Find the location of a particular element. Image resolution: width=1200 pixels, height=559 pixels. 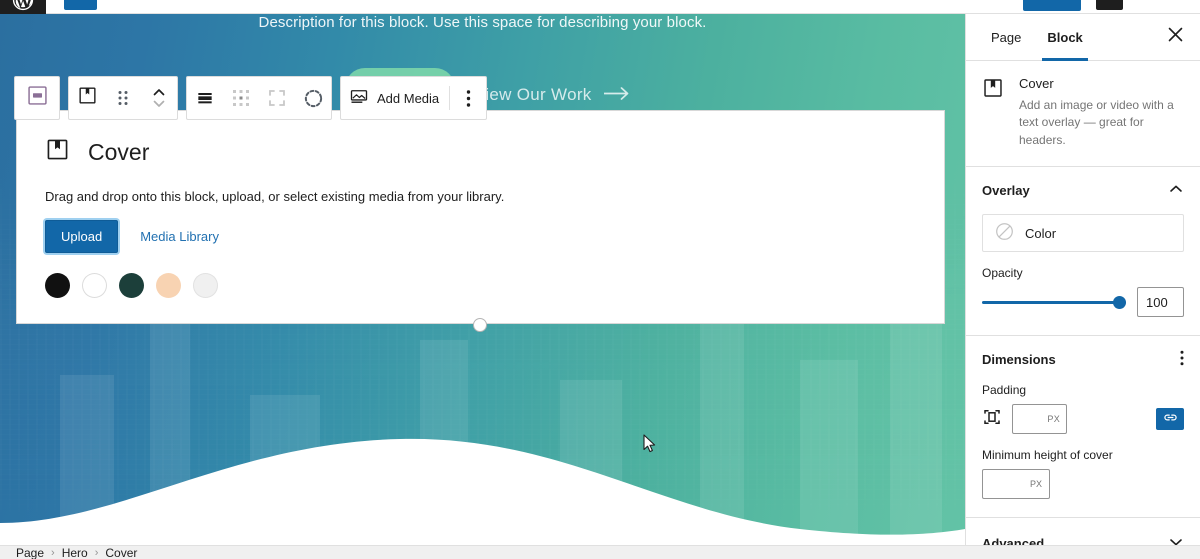

hero-cta-link: View Our Work is located at coordinates (552, 95).